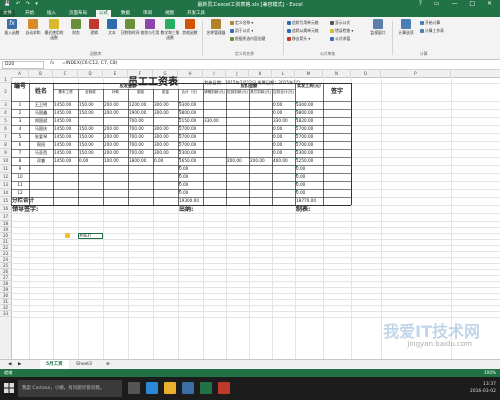  I want to click on autosum-button: 自动求和, so click(33, 27).